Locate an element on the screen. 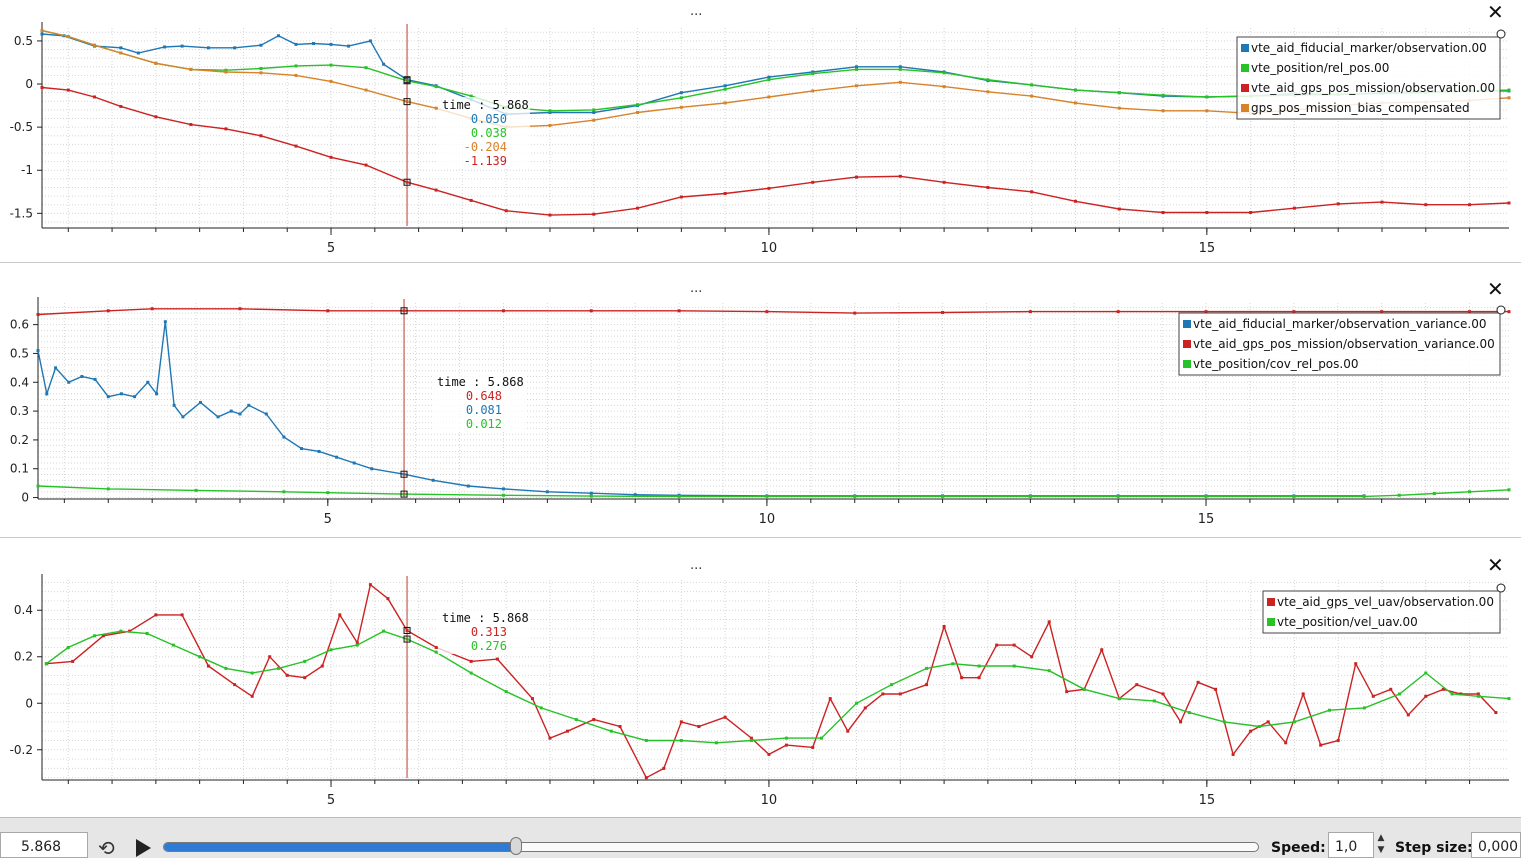 This screenshot has height=860, width=1521. legend-entry: vte_aid_fiducial_marker/observation.00 is located at coordinates (1369, 48).